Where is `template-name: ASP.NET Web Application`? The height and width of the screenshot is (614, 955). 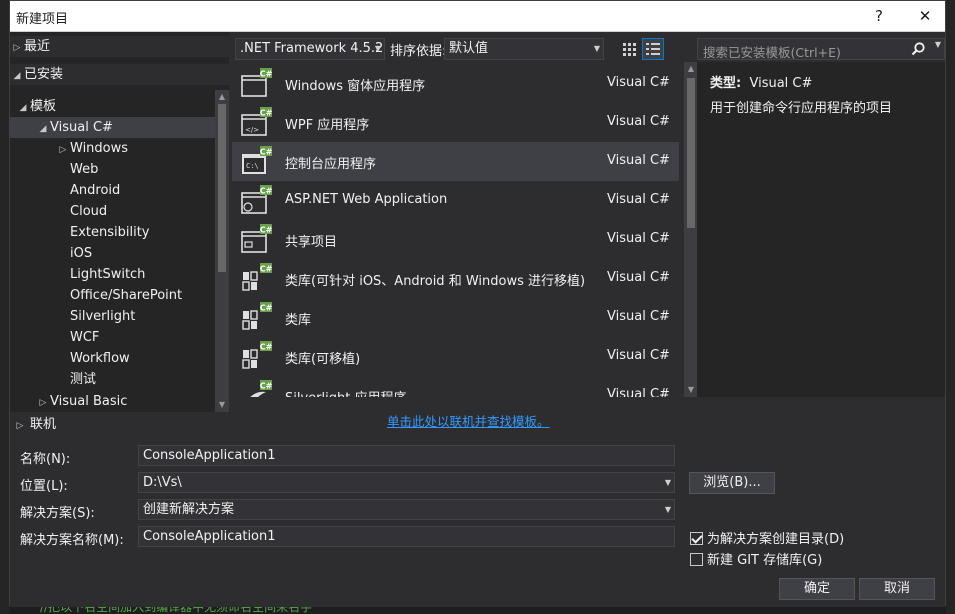
template-name: ASP.NET Web Application is located at coordinates (366, 199).